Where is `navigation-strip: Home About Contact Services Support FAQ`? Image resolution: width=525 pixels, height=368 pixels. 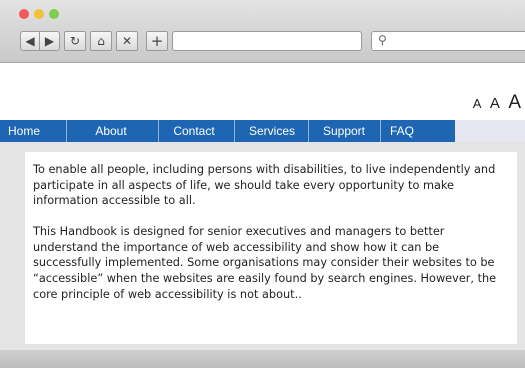 navigation-strip: Home About Contact Services Support FAQ is located at coordinates (227, 131).